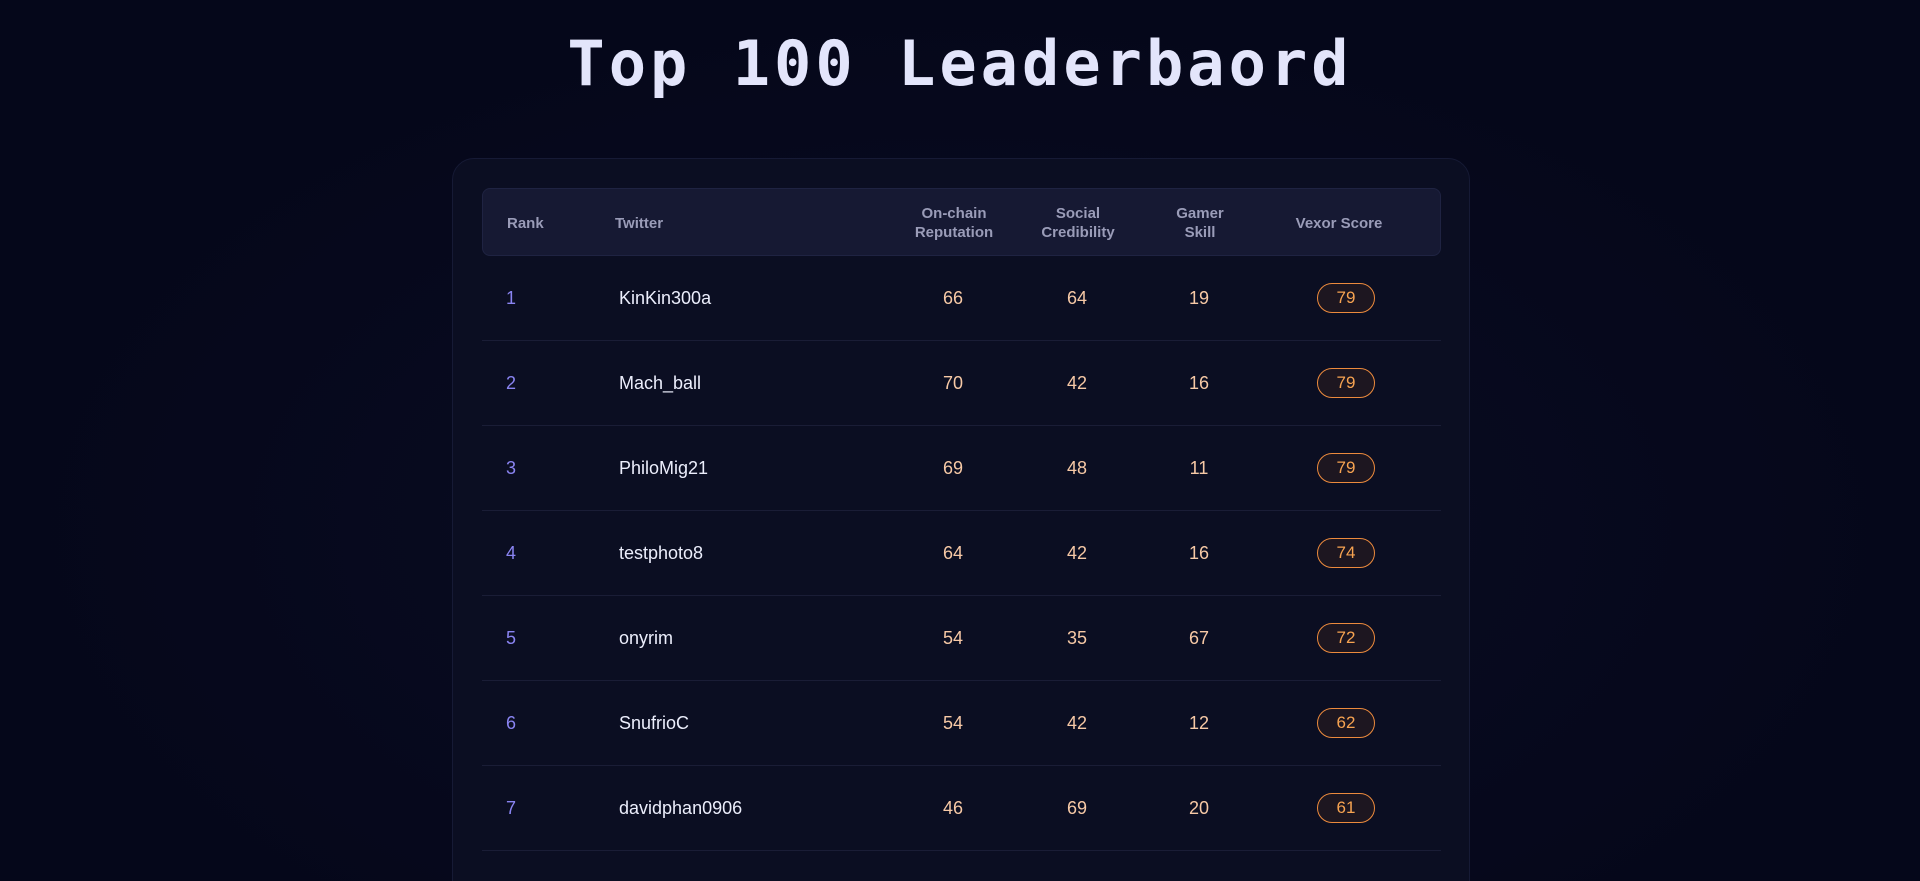  I want to click on header-gamer-line1: Gamer, so click(1200, 213).